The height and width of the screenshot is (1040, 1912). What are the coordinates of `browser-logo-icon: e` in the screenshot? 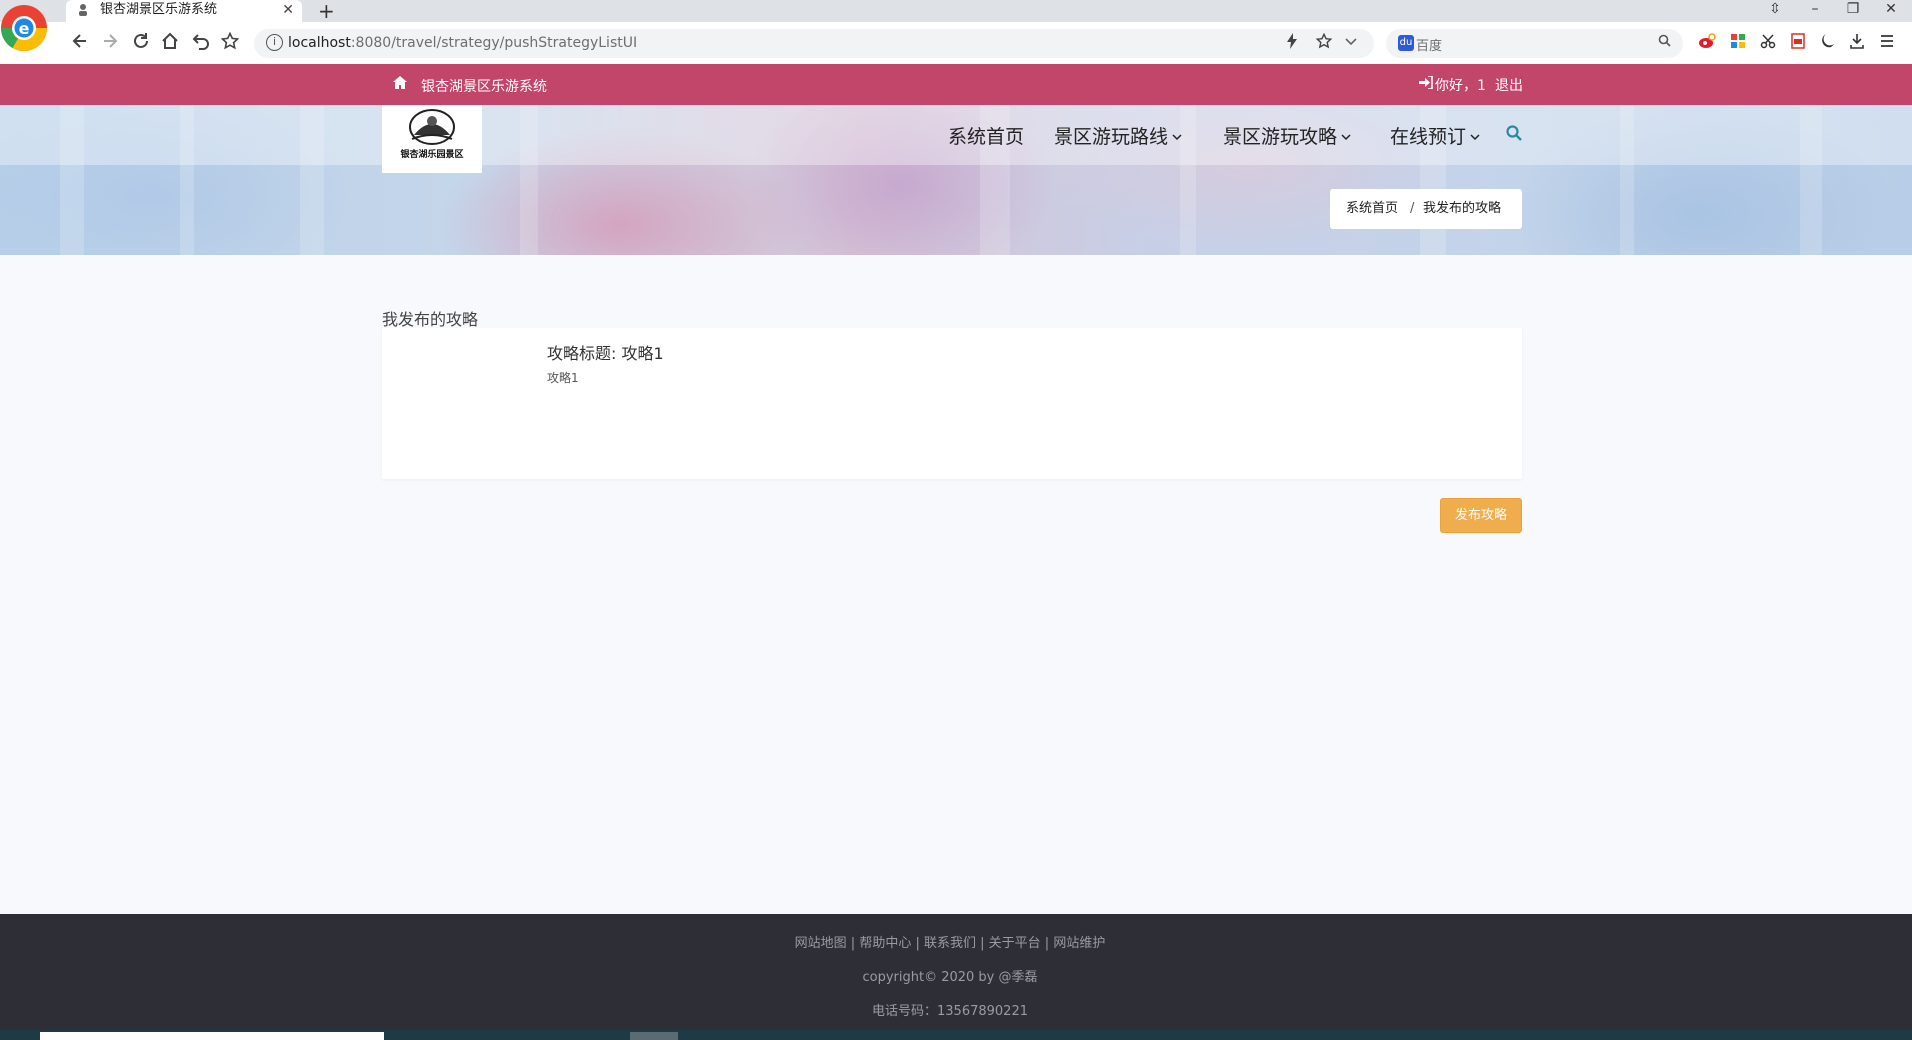 It's located at (24, 28).